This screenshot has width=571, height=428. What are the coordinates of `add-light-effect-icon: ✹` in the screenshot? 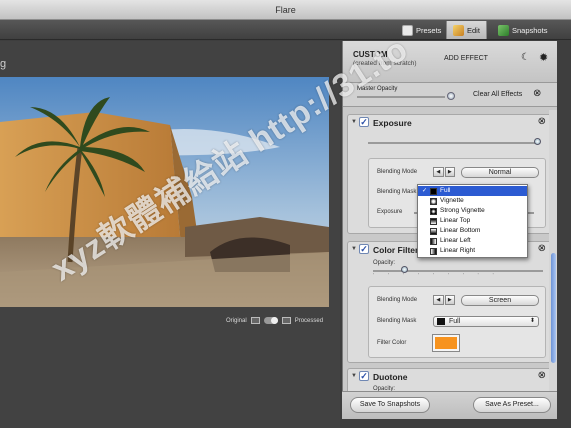 It's located at (543, 57).